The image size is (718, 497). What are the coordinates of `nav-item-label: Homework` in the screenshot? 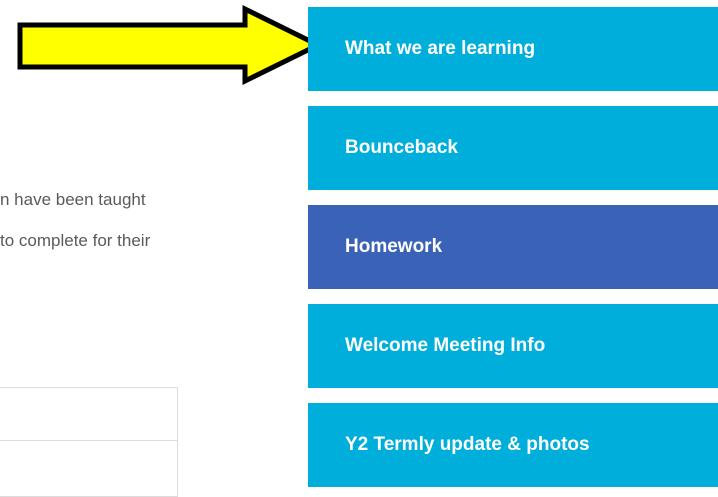 It's located at (394, 246).